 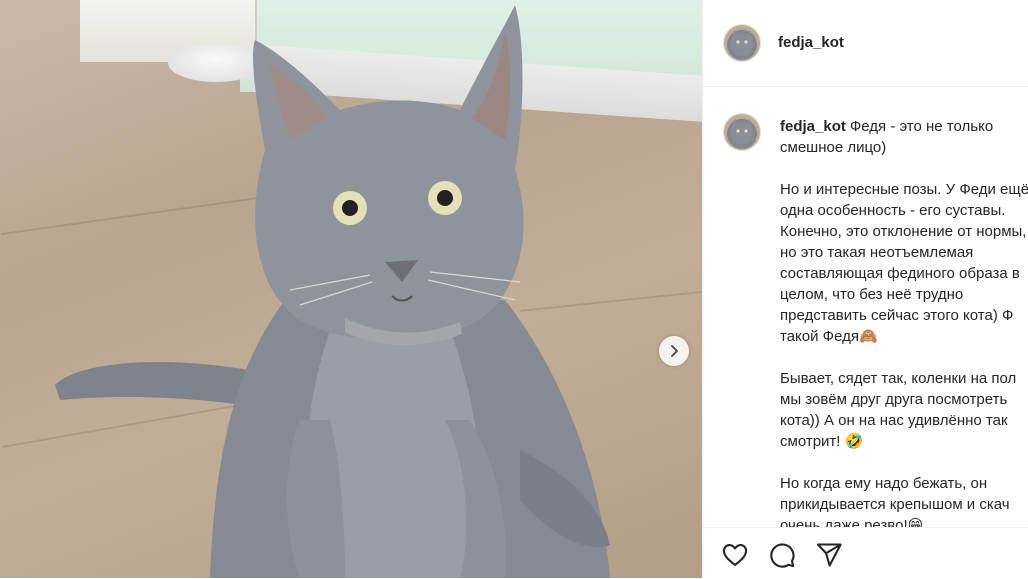 I want to click on caption-line: составляющая фединого образа в, so click(x=900, y=273).